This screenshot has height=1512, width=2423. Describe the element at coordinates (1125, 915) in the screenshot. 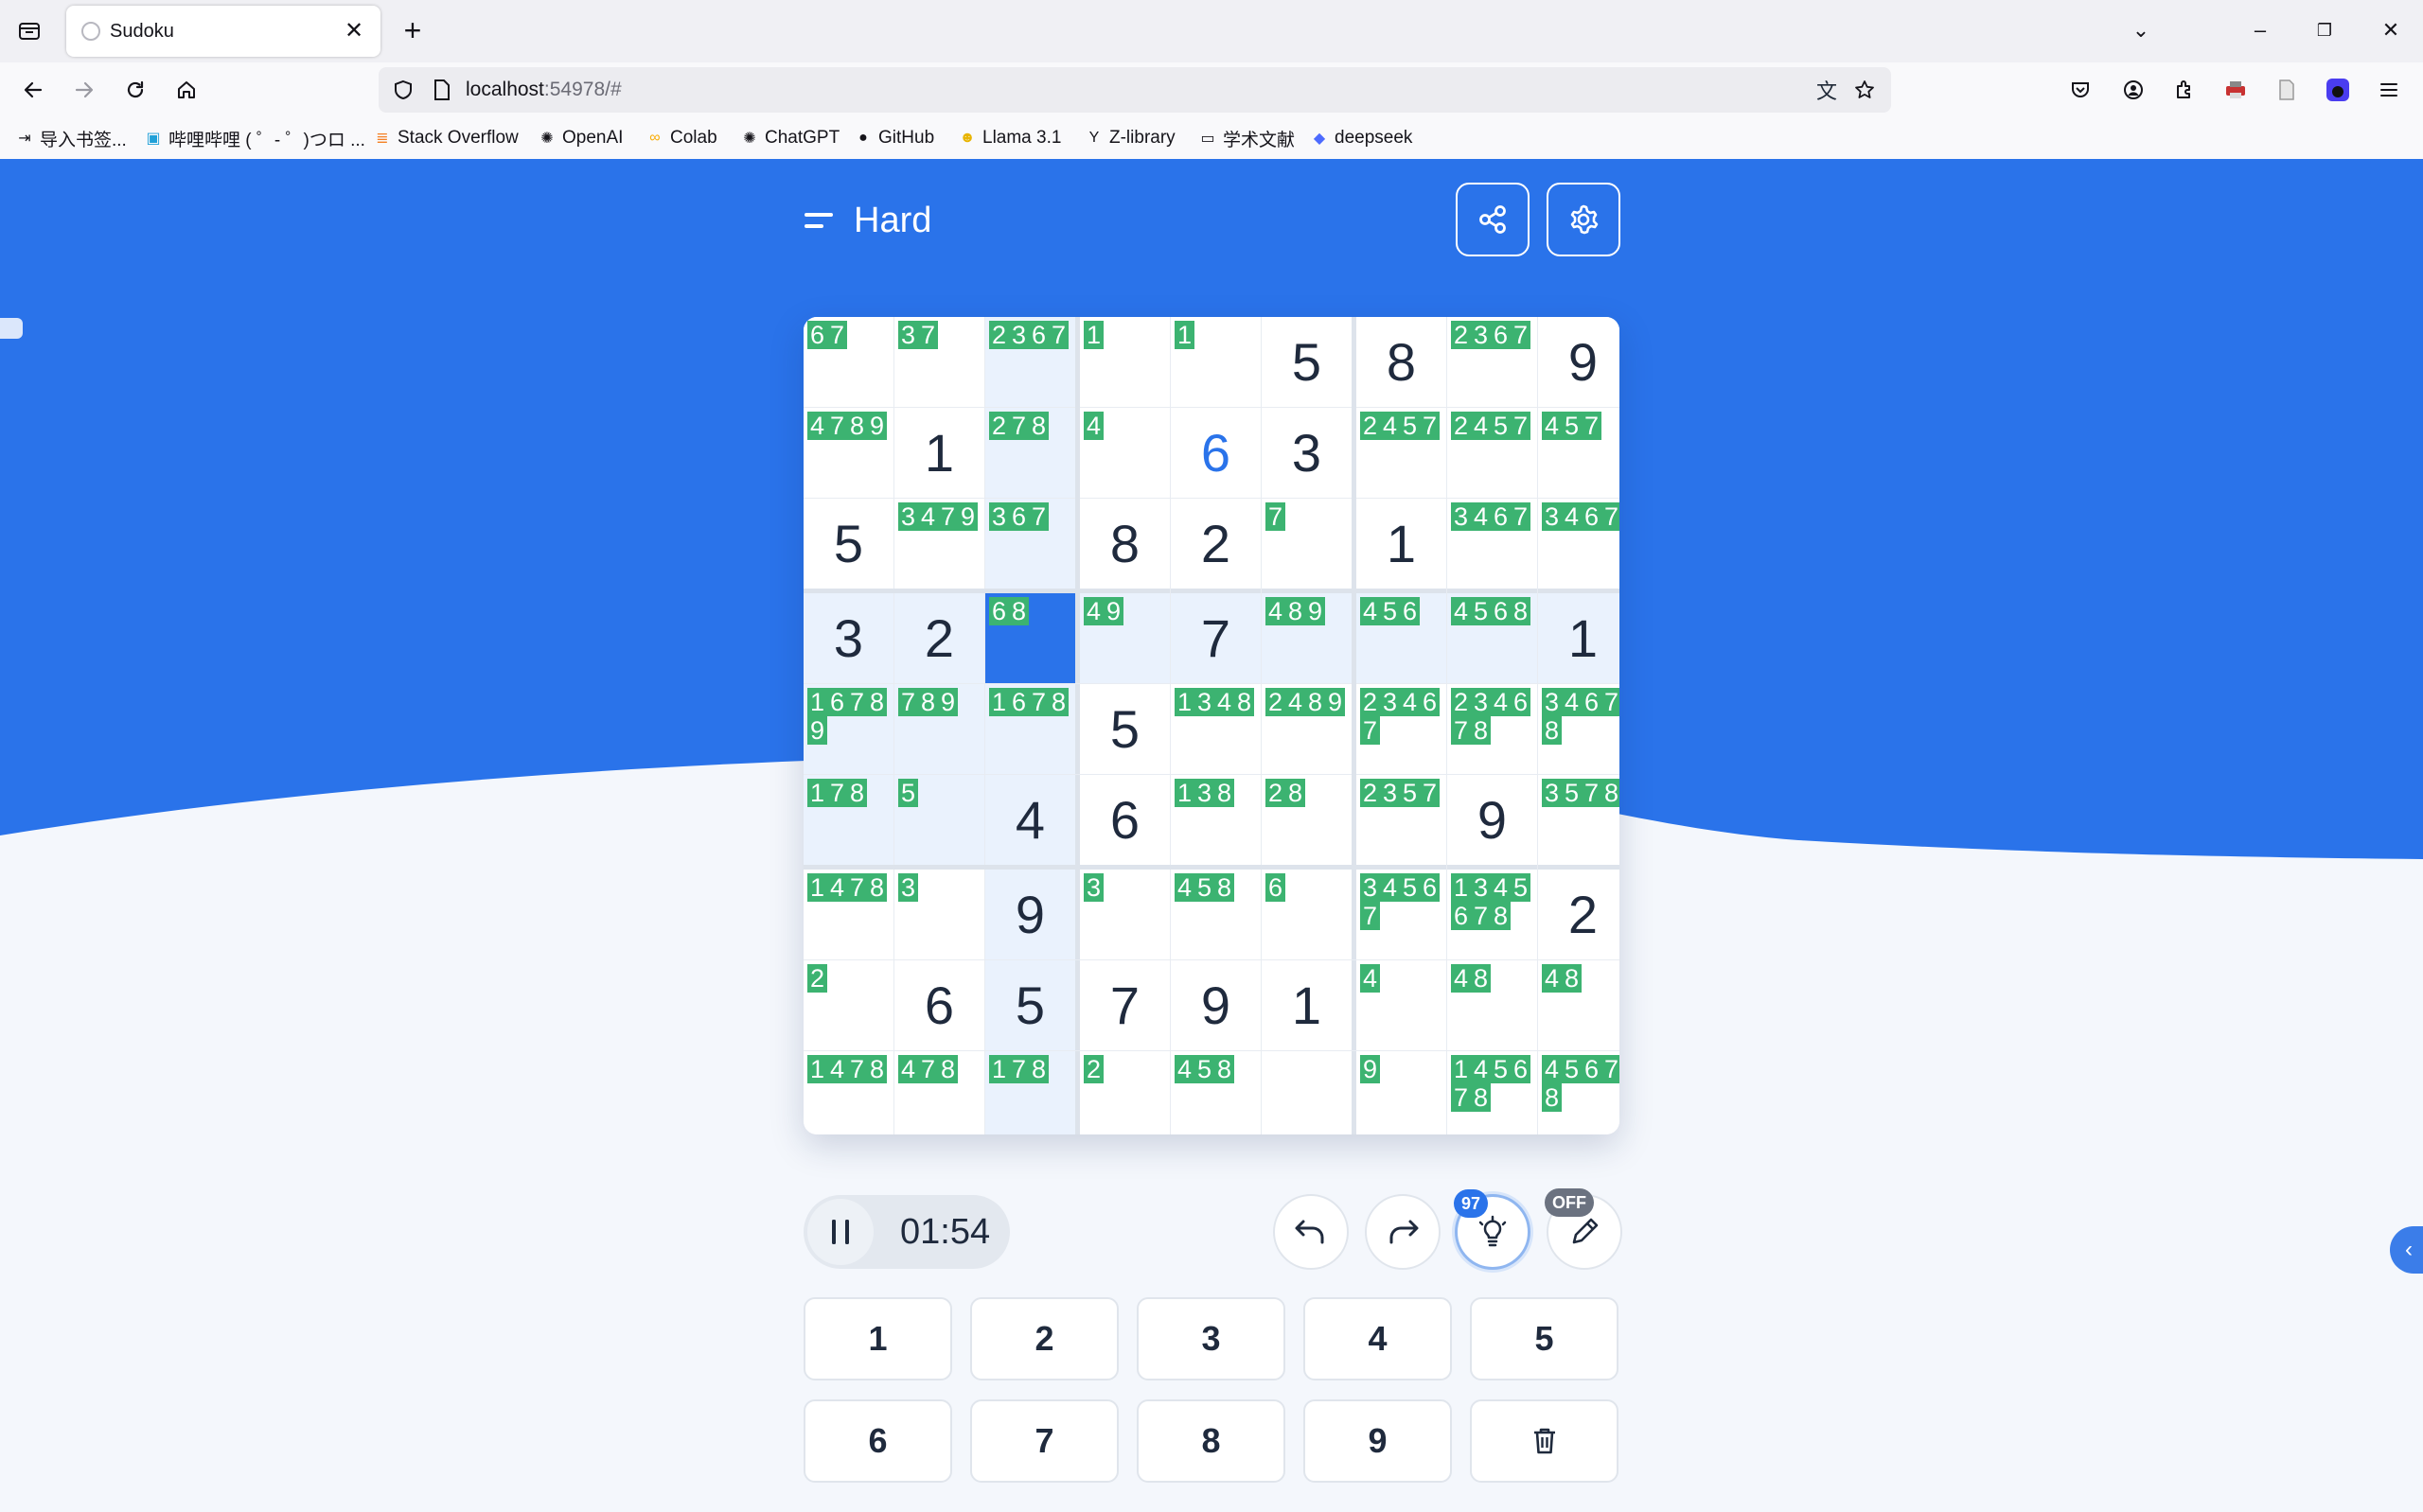

I see `cell-r7c4: 3` at that location.